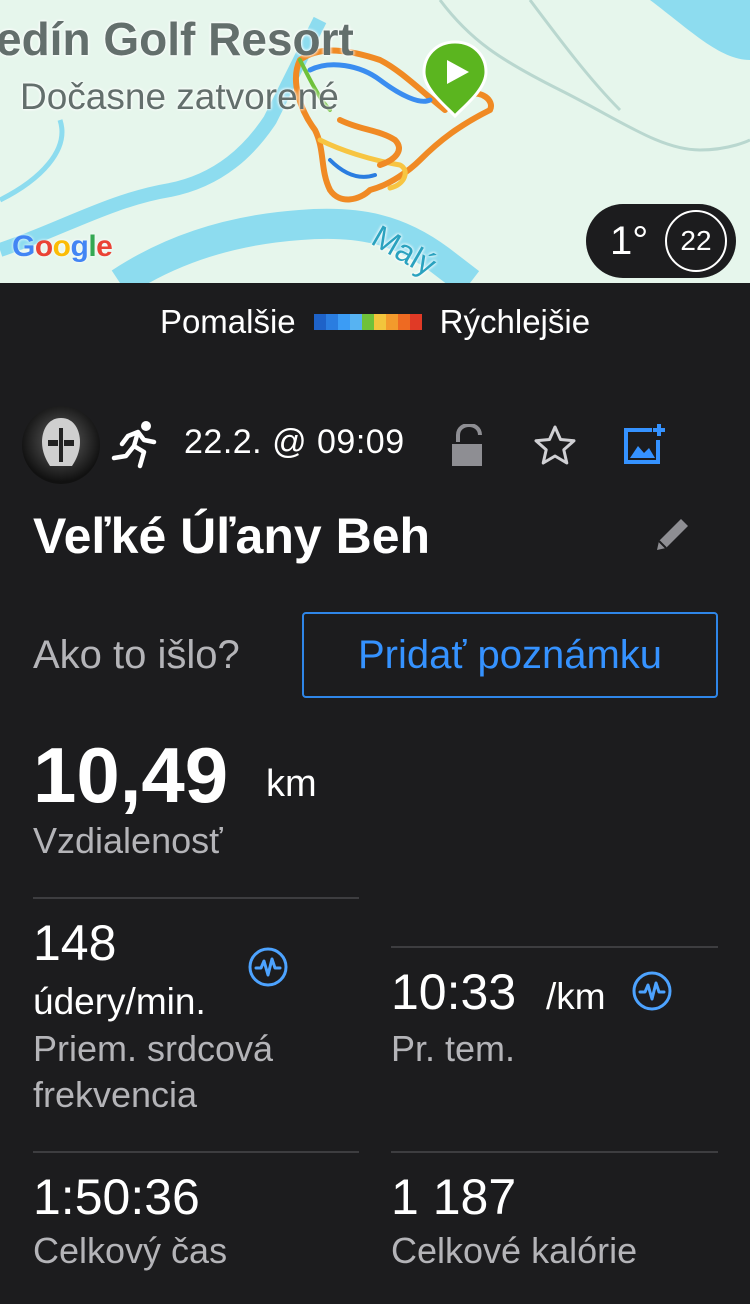  What do you see at coordinates (576, 996) in the screenshot?
I see `pace-unit: /km` at bounding box center [576, 996].